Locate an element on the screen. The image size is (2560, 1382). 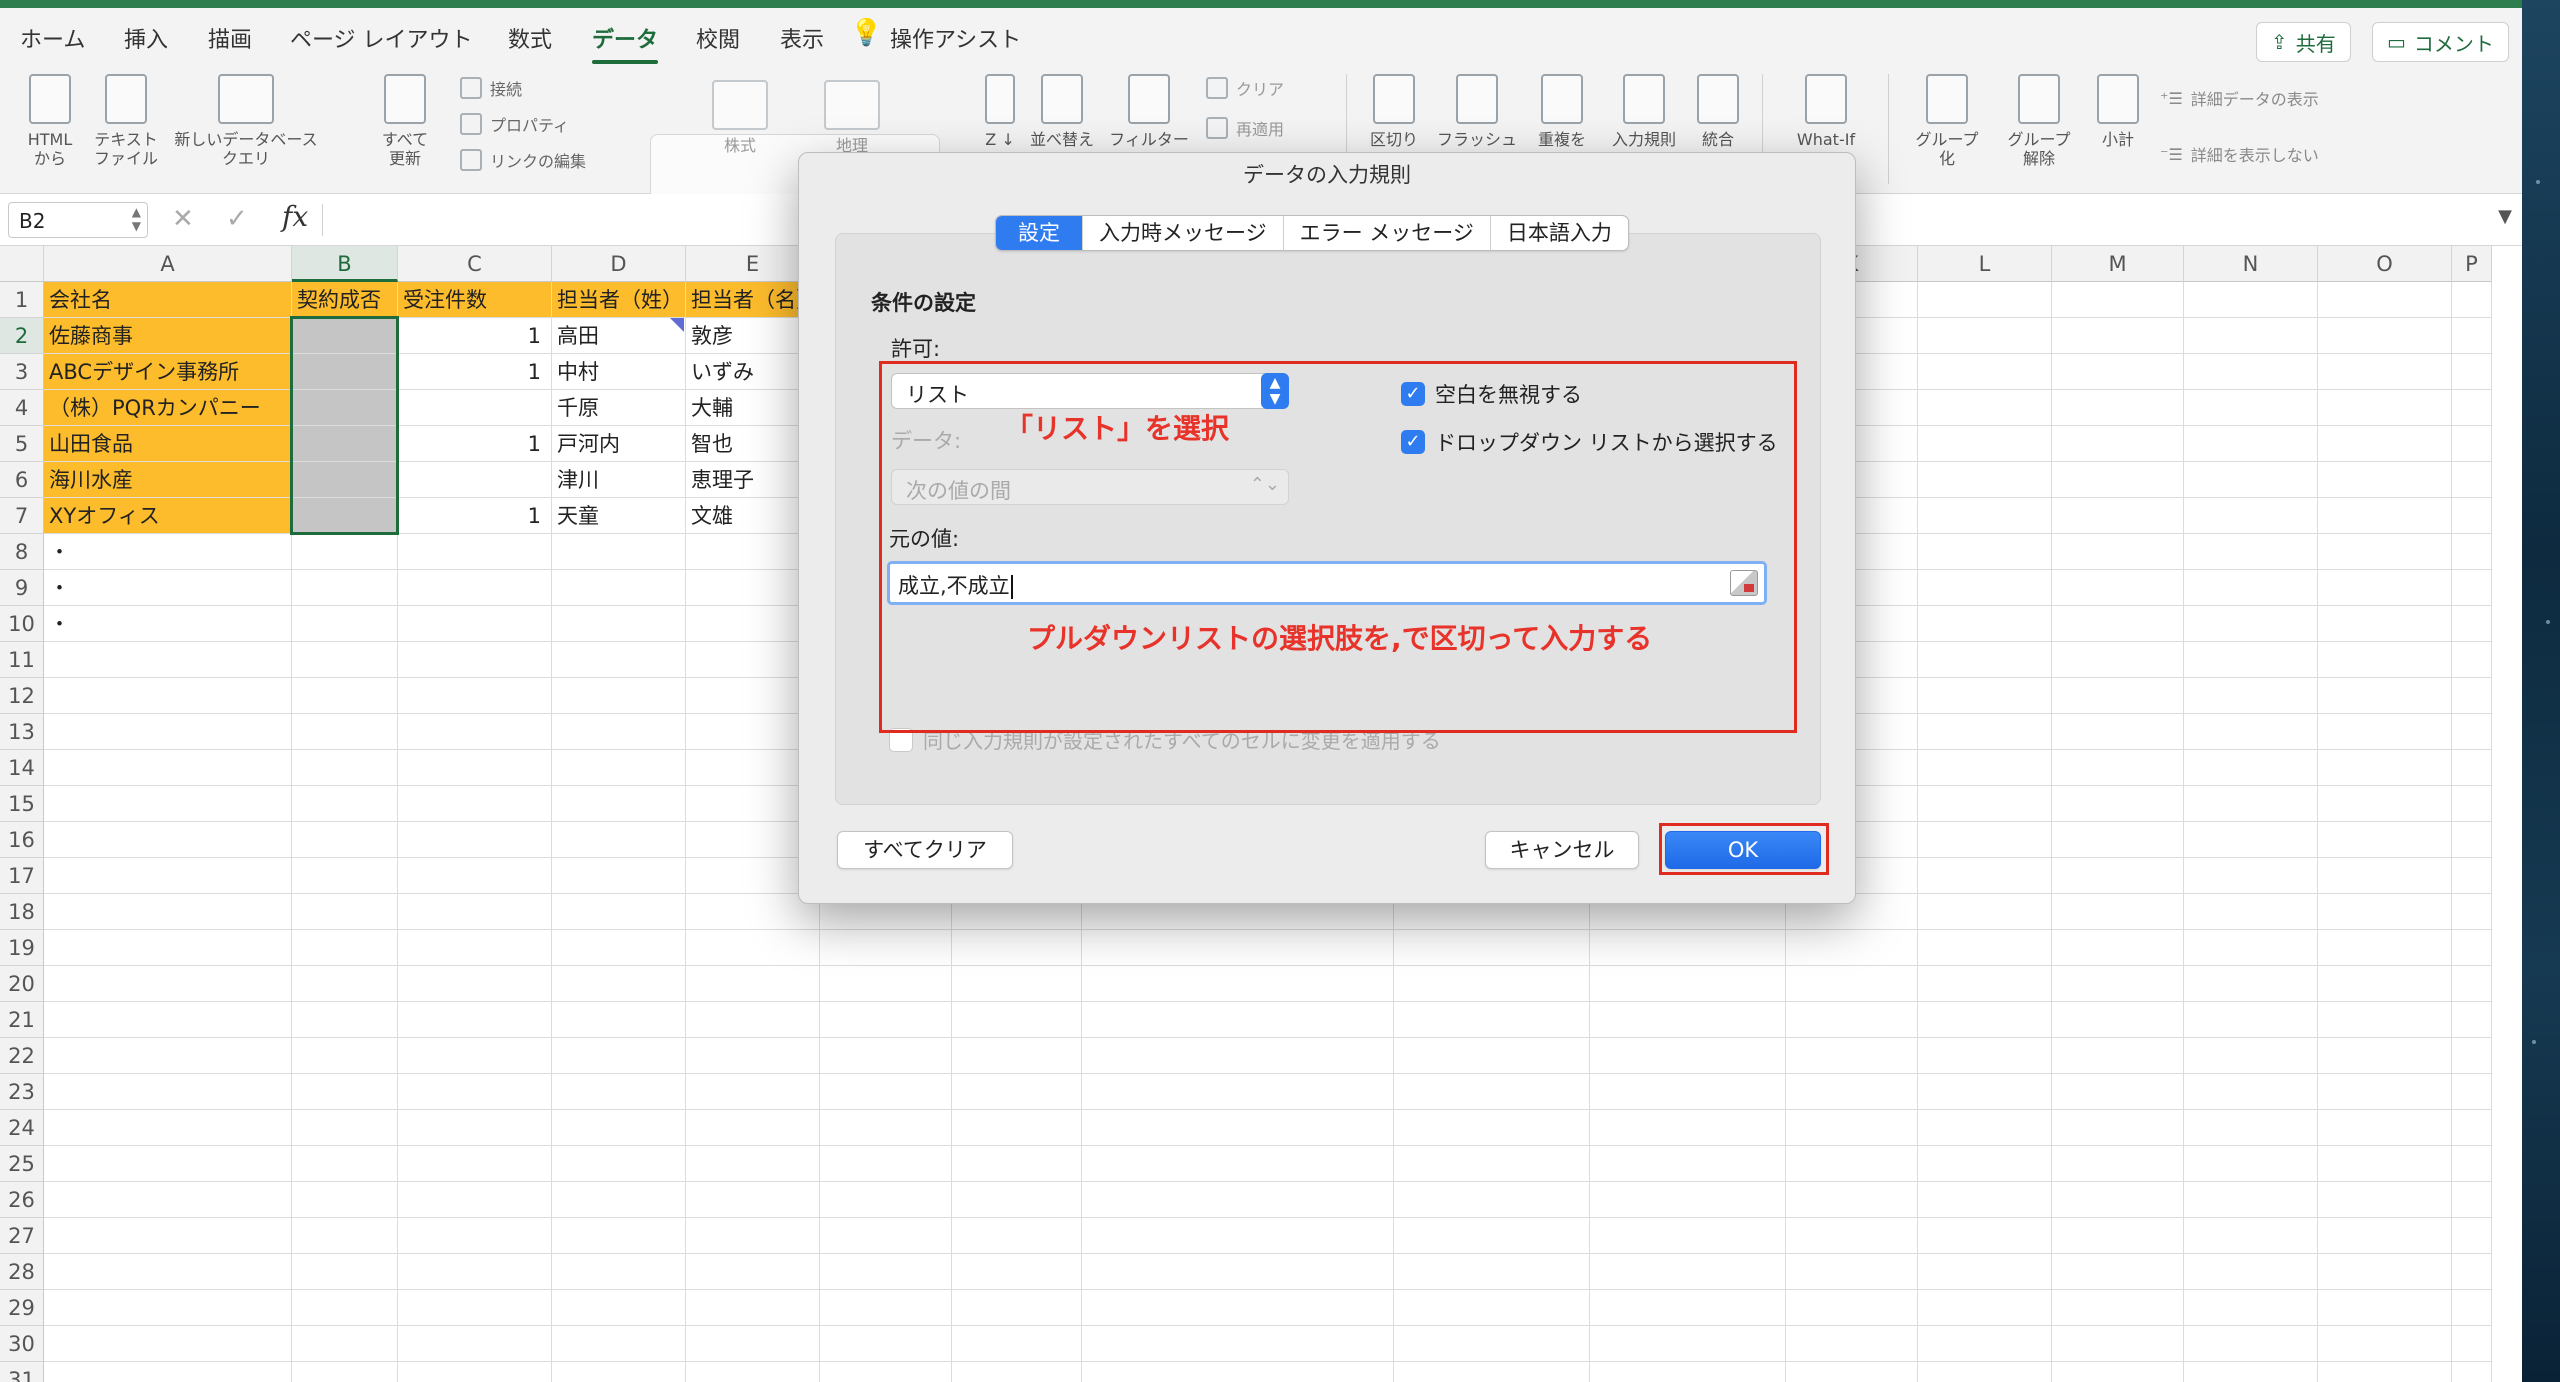
name-box: B2 ▲ ▼ is located at coordinates (78, 220).